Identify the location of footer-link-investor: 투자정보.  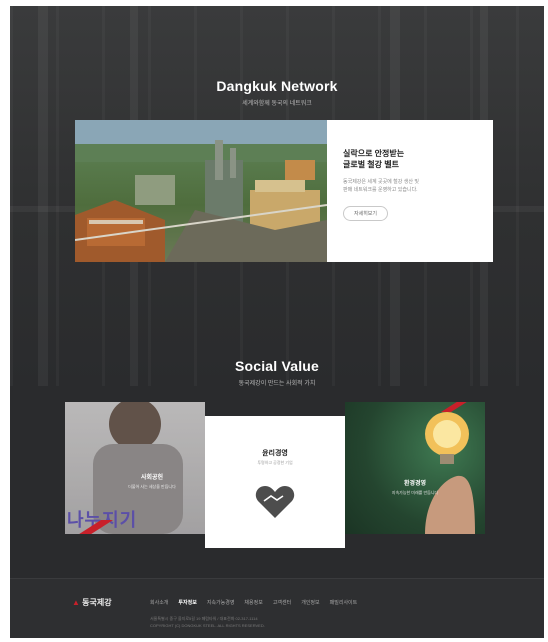
(187, 602).